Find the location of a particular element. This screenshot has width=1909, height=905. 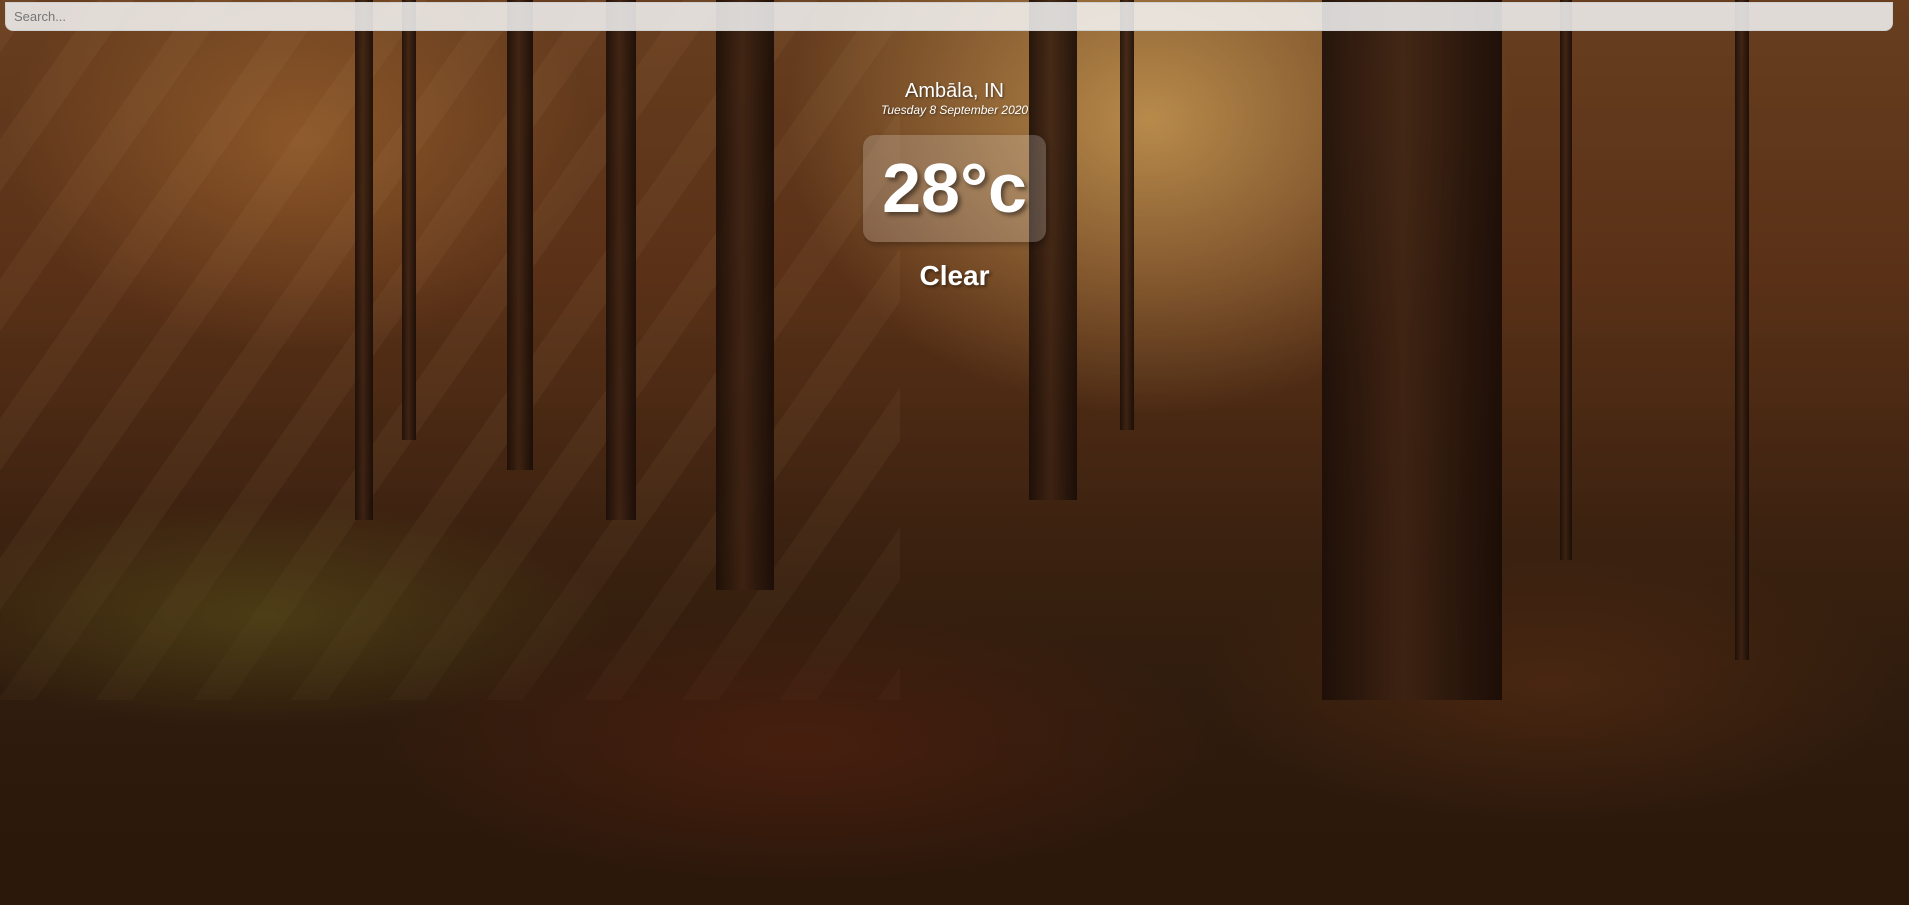

location-label: Ambāla, IN is located at coordinates (954, 91).